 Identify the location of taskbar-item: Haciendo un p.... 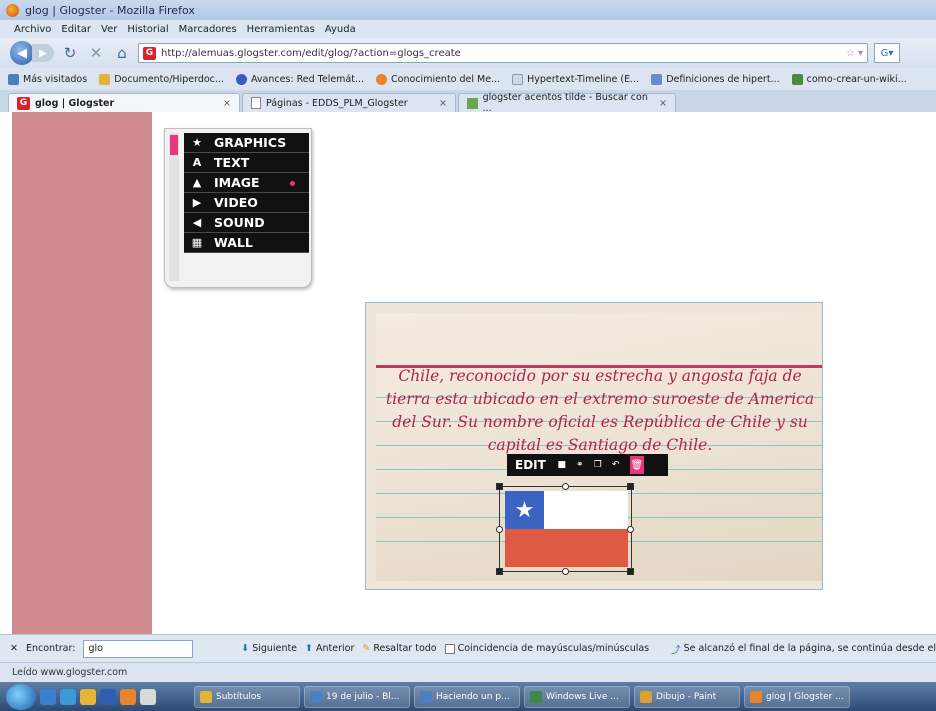
(467, 696).